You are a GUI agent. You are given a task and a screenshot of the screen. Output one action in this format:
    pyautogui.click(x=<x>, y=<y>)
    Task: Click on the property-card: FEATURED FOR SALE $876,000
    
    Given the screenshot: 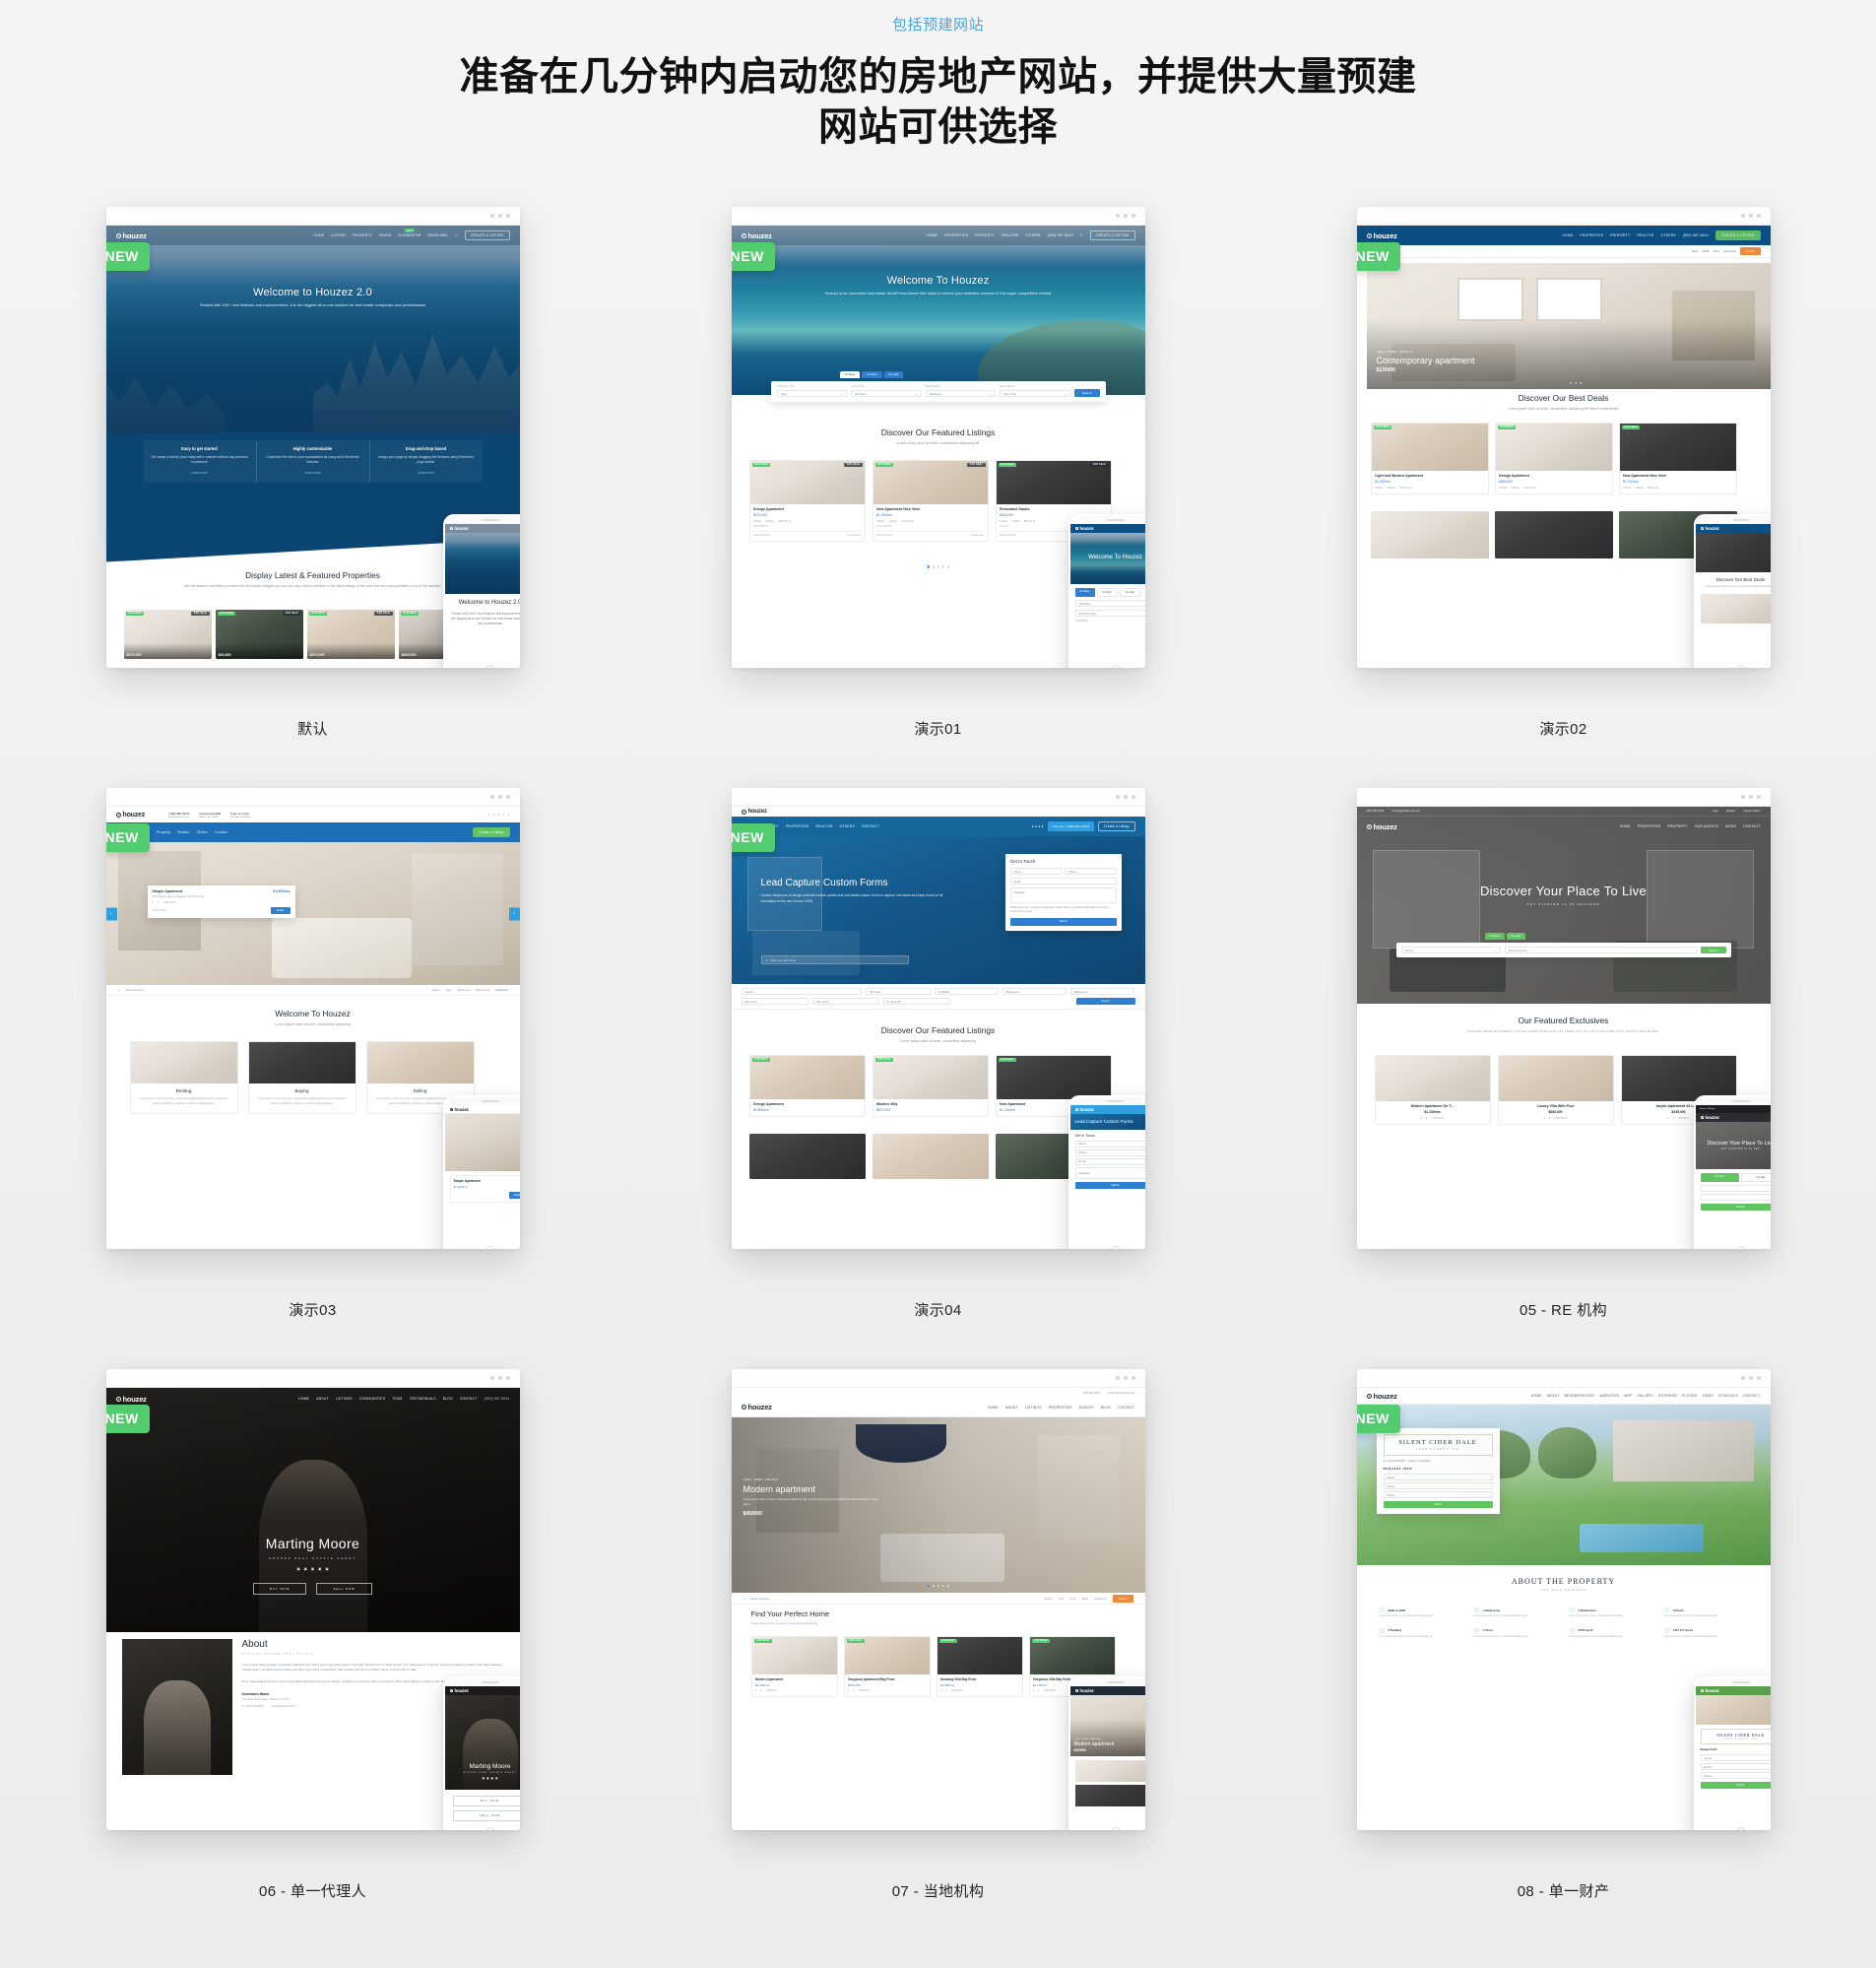 What is the action you would take?
    pyautogui.click(x=350, y=634)
    